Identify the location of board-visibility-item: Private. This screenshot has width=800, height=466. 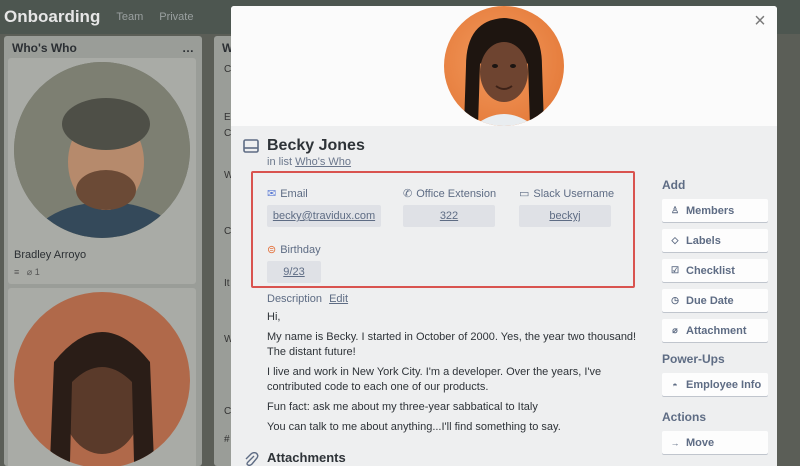
(176, 17).